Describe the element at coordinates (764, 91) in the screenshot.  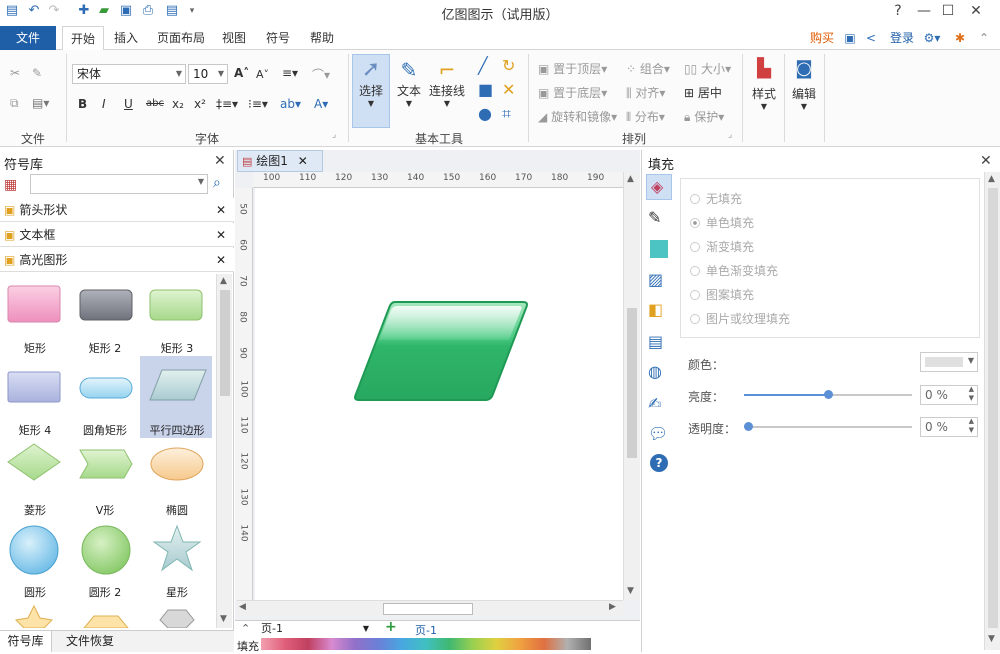
I see `style-button: ▙ 样式 ▼` at that location.